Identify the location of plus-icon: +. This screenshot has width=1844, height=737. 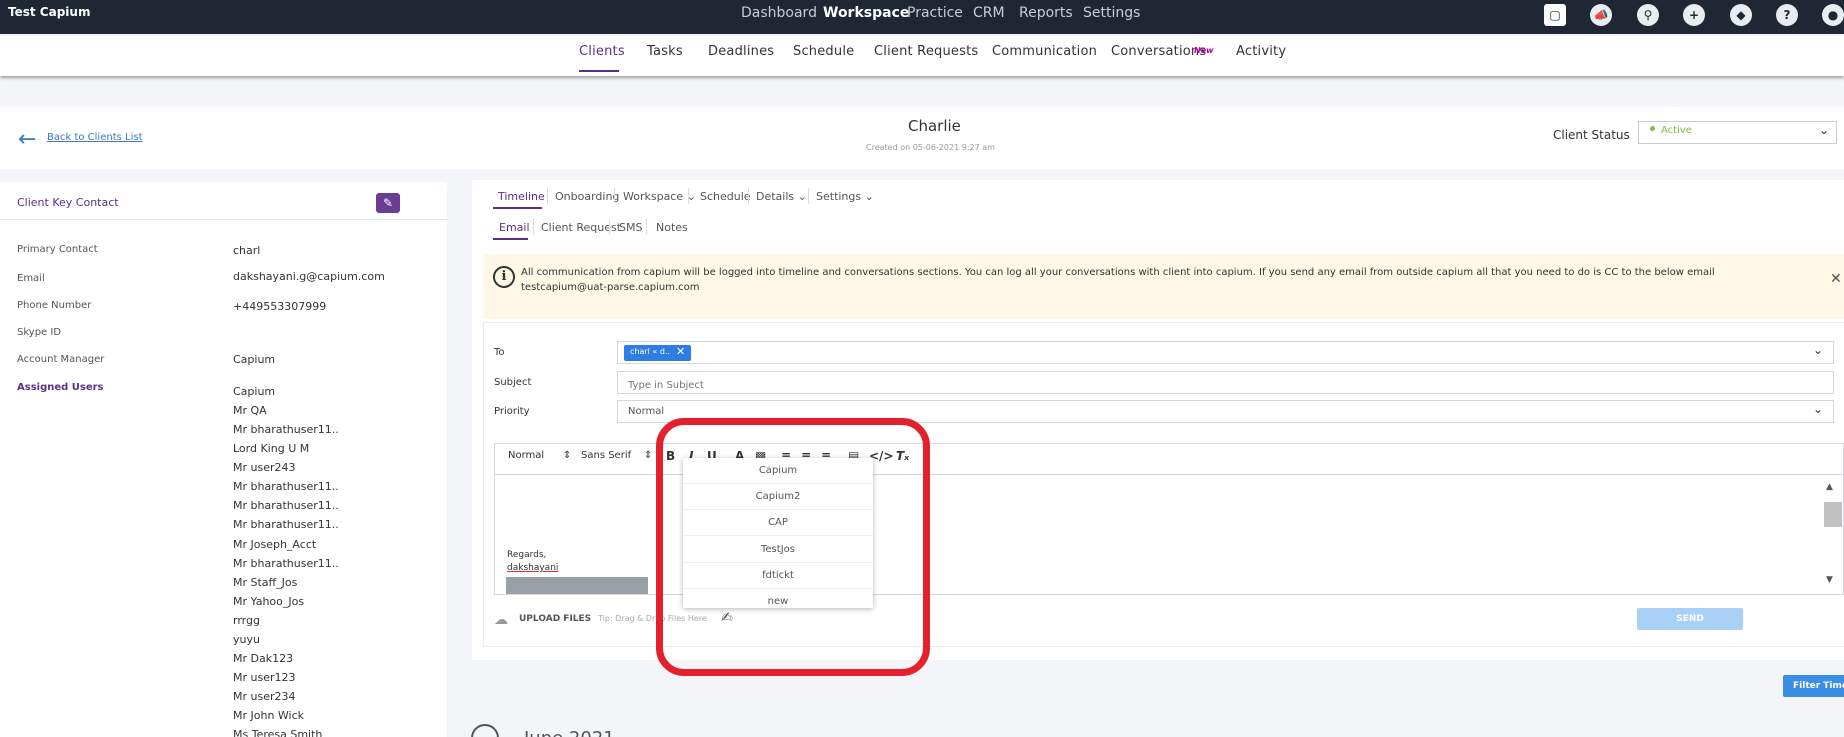
(1694, 15).